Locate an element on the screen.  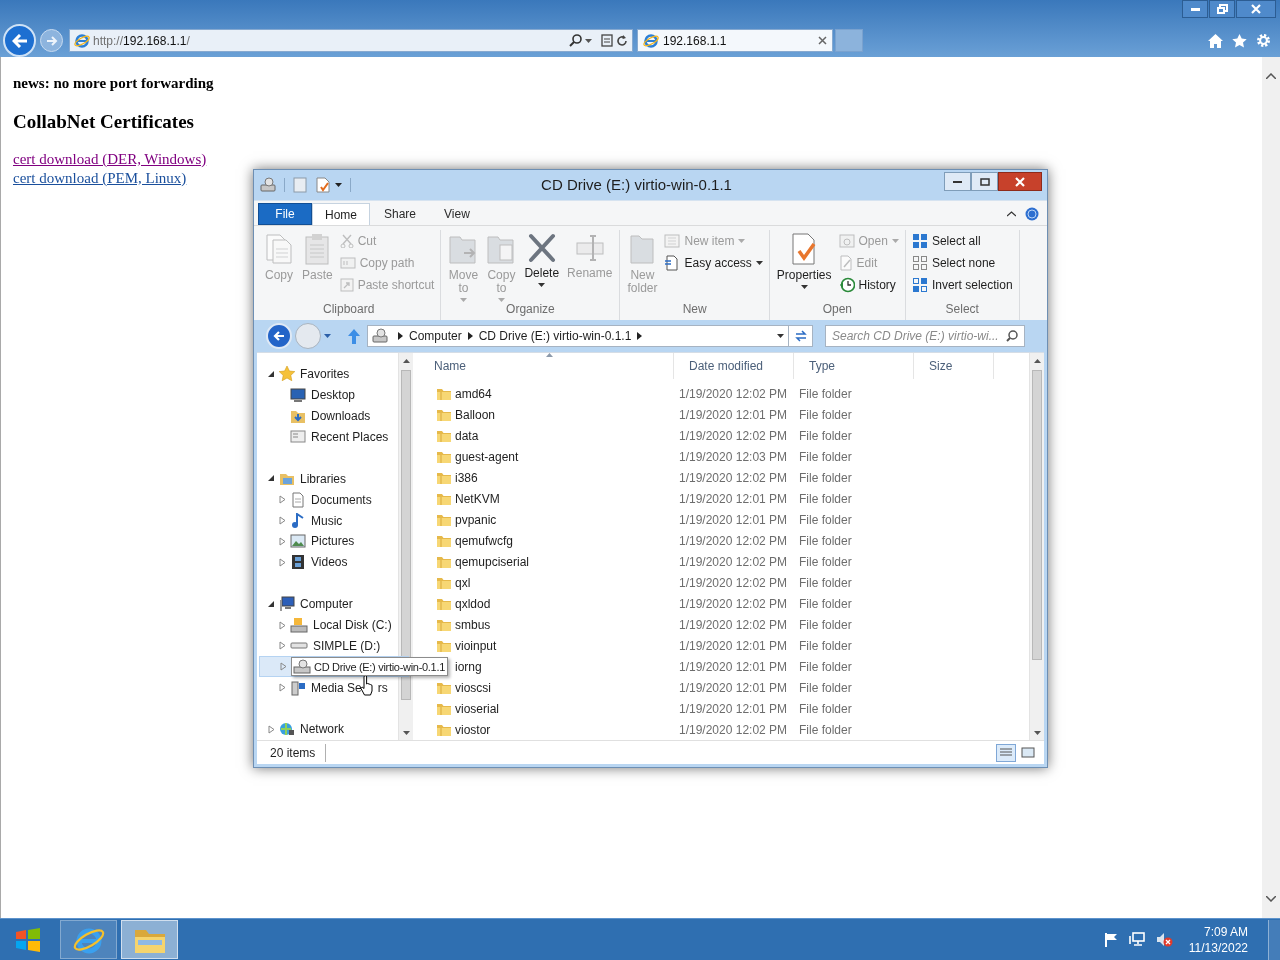
flag-icon is located at coordinates (1110, 939).